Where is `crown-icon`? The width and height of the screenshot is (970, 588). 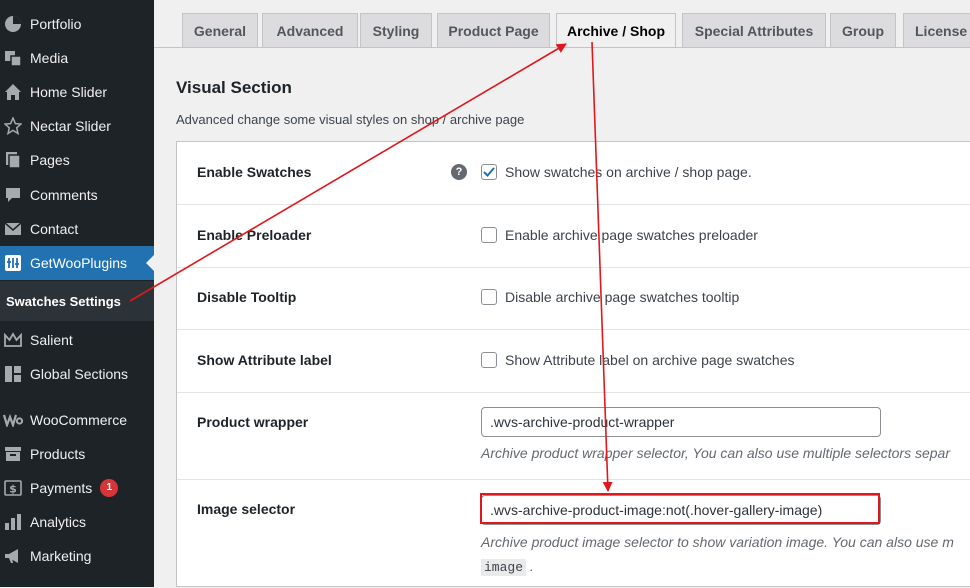
crown-icon is located at coordinates (13, 340).